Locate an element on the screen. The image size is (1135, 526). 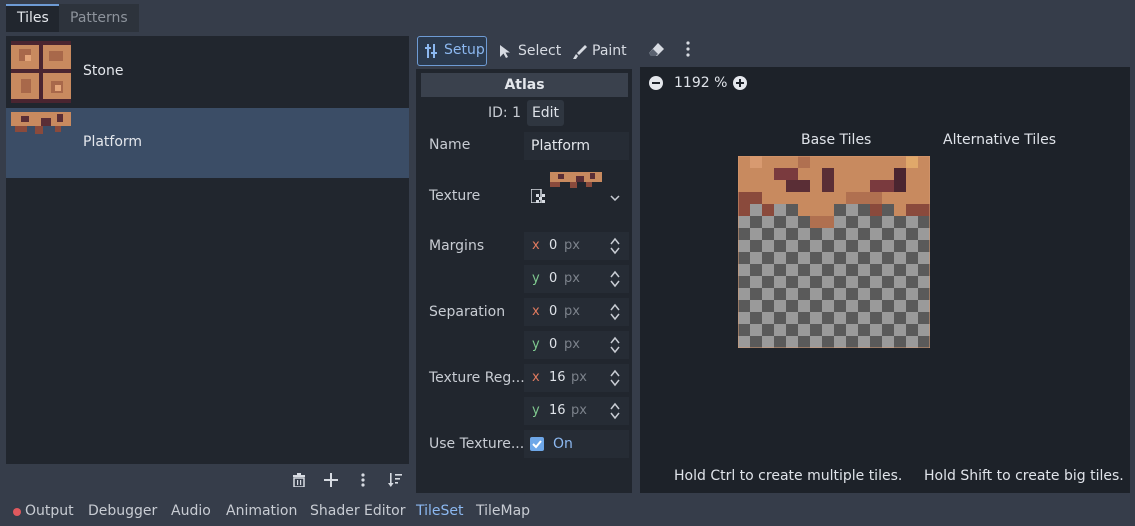
zoom-in-icon is located at coordinates (740, 83).